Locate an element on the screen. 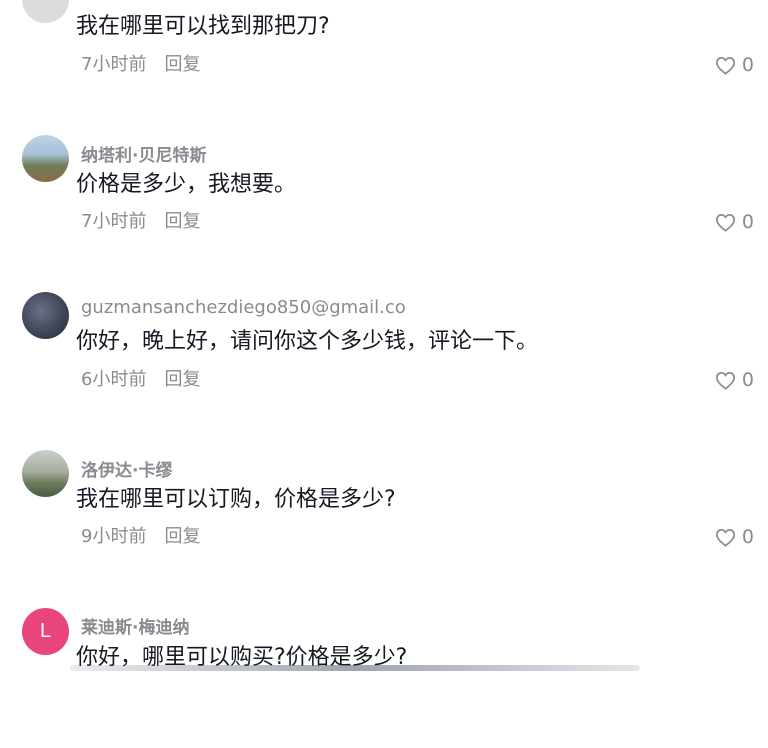 The image size is (768, 748). comment-text: 你好，晚上好，请问你这个多少钱，评论一下。 is located at coordinates (307, 341).